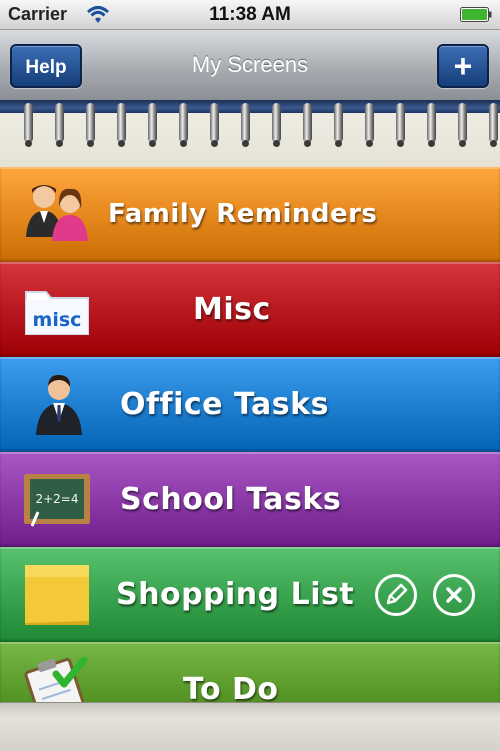 Image resolution: width=500 pixels, height=751 pixels. What do you see at coordinates (250, 726) in the screenshot?
I see `bottom-toolbar` at bounding box center [250, 726].